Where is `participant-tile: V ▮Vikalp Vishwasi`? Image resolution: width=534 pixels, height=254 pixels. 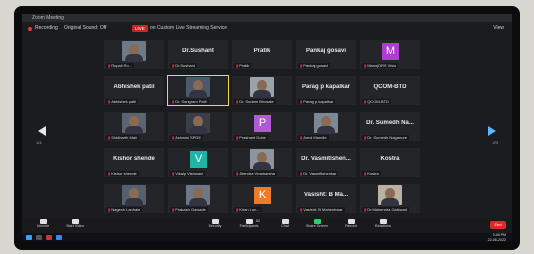
participant-tile: V ▮Vikalp Vishwasi is located at coordinates (198, 162).